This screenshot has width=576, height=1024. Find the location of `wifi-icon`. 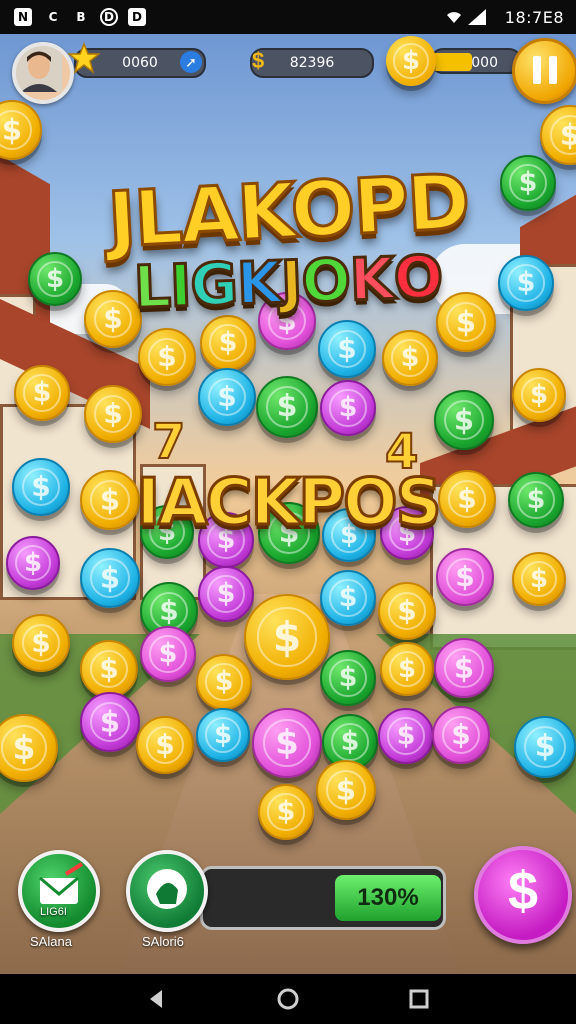

wifi-icon is located at coordinates (454, 17).